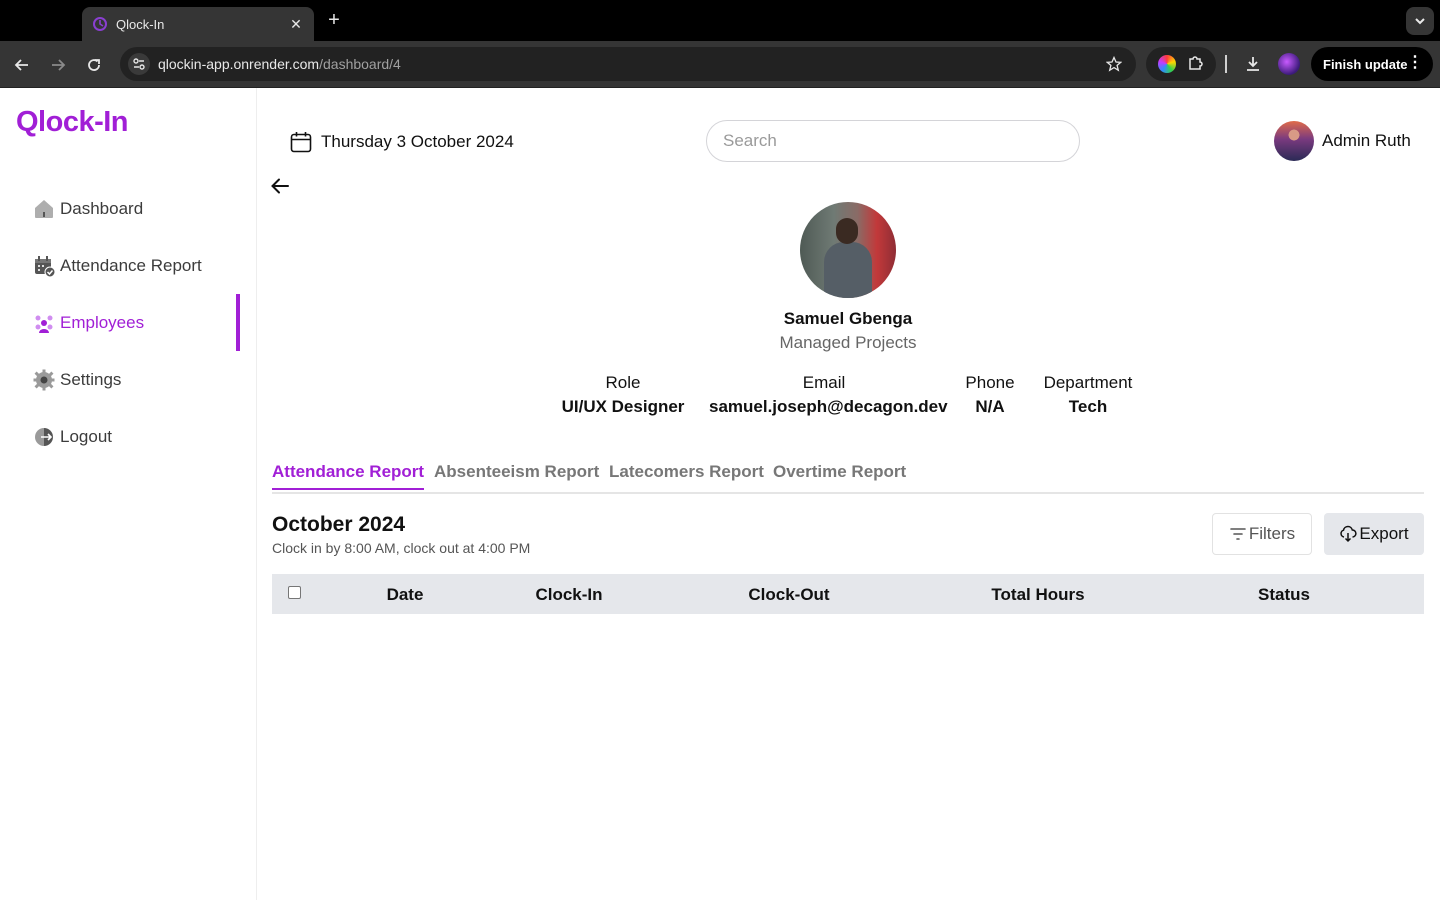 This screenshot has width=1440, height=900. Describe the element at coordinates (1294, 141) in the screenshot. I see `avatar` at that location.